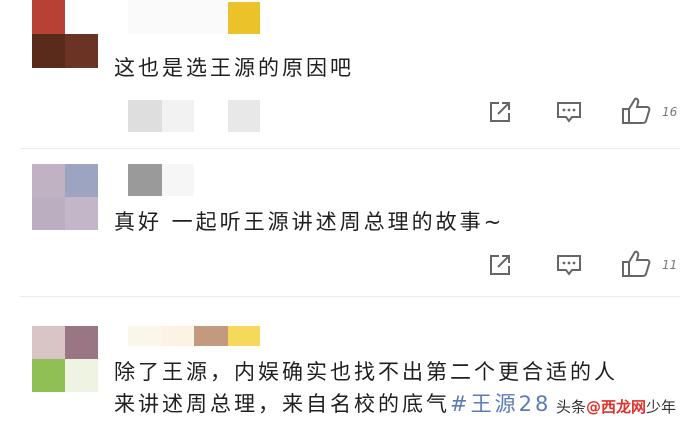  Describe the element at coordinates (571, 407) in the screenshot. I see `watermark-text: 头条` at that location.